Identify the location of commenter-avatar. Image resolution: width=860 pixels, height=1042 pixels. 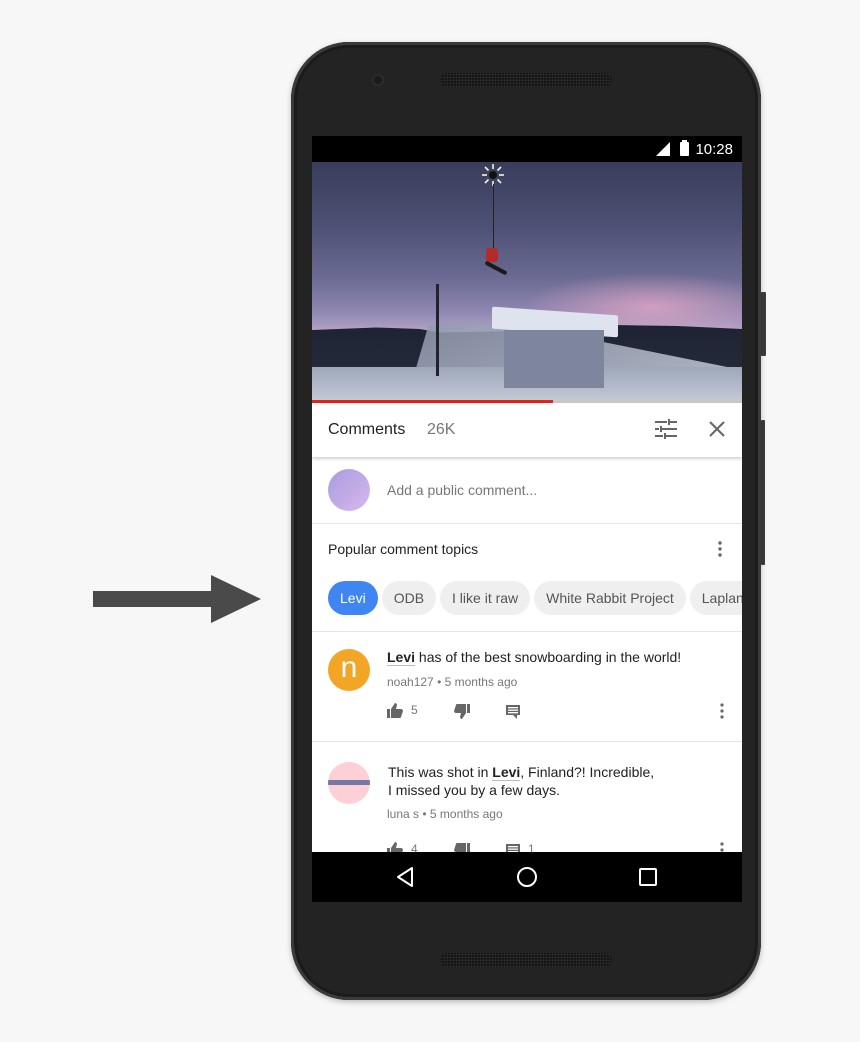
(349, 783).